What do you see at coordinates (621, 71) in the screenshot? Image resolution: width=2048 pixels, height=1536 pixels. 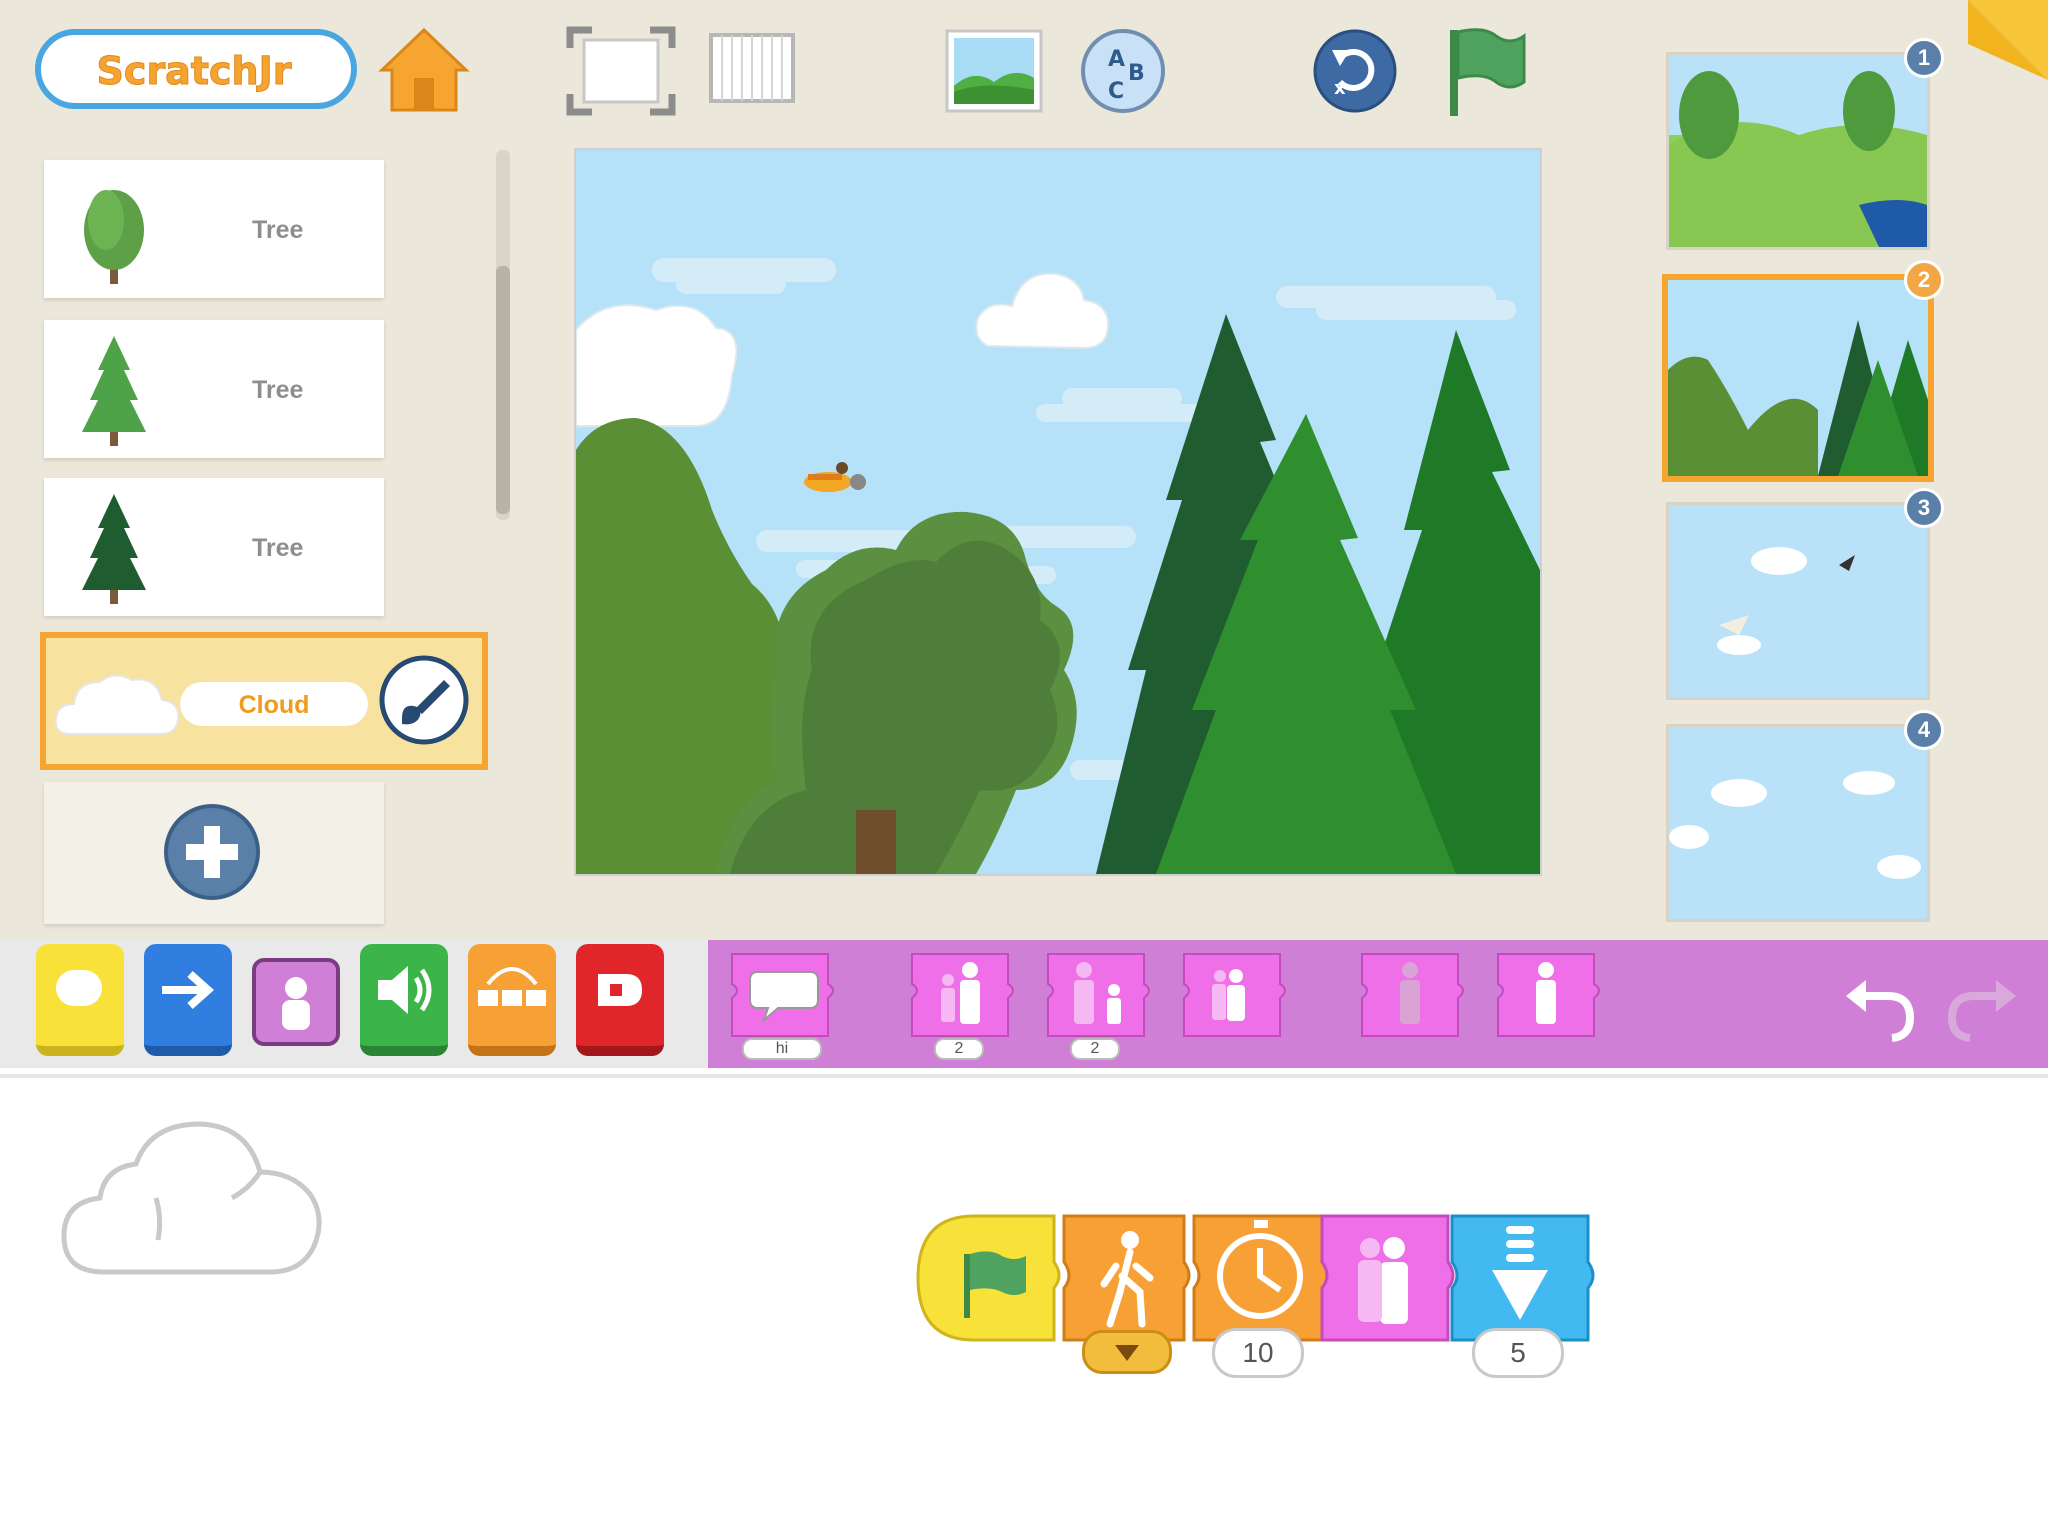 I see `full-screen-icon` at bounding box center [621, 71].